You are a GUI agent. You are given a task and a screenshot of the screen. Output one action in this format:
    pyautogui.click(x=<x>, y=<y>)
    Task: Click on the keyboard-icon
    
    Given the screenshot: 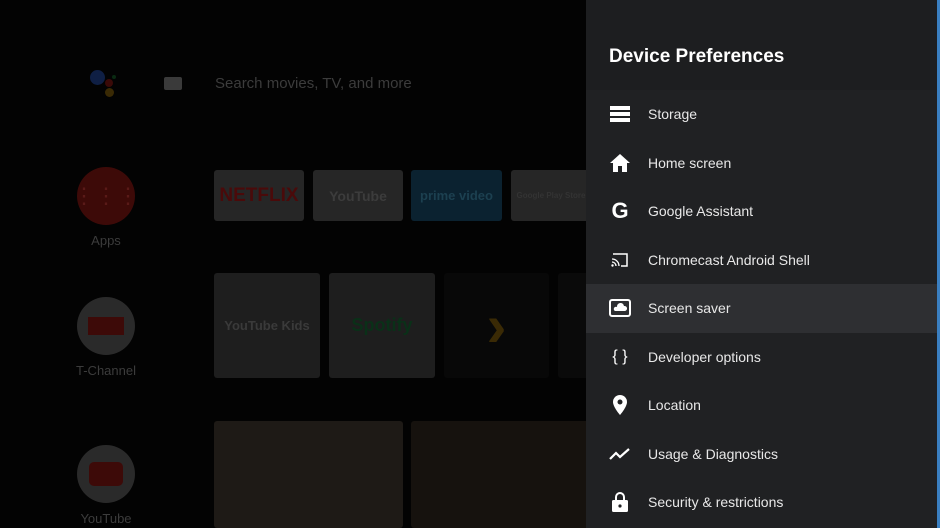 What is the action you would take?
    pyautogui.click(x=173, y=83)
    